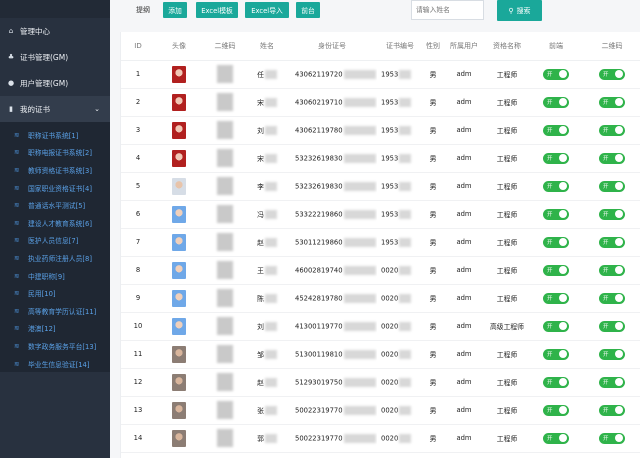 The image size is (640, 458). Describe the element at coordinates (380, 102) in the screenshot. I see `table-row: 2 宋 43060219710 1953 男 adm 工程师 开 开` at that location.